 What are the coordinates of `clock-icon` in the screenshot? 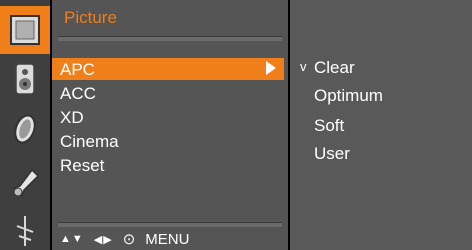 It's located at (25, 129).